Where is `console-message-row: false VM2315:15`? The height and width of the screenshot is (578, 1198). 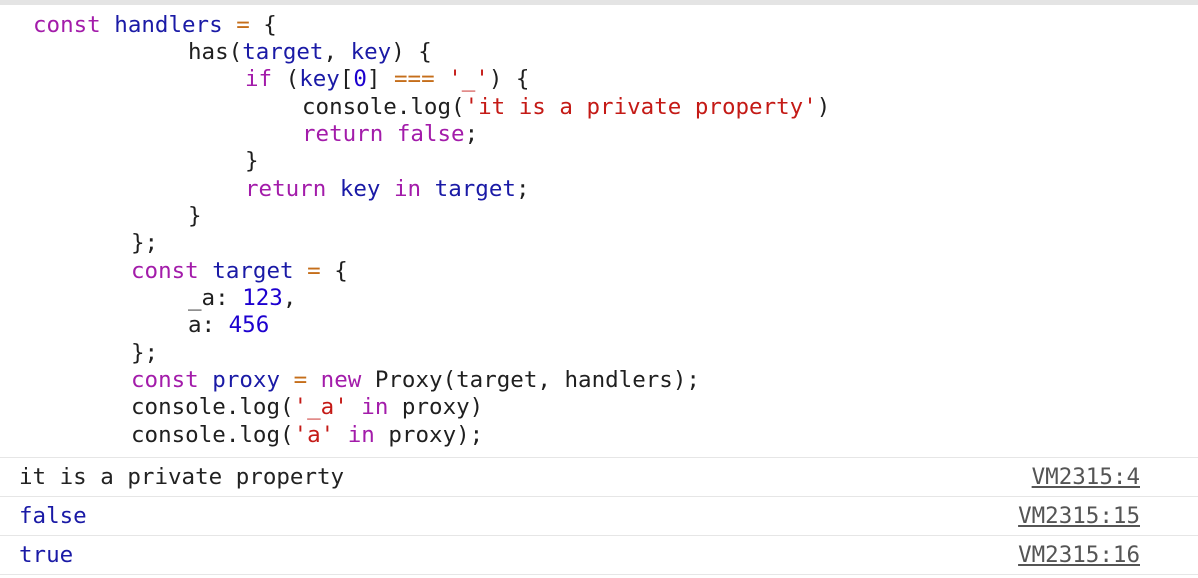
console-message-row: false VM2315:15 is located at coordinates (599, 516).